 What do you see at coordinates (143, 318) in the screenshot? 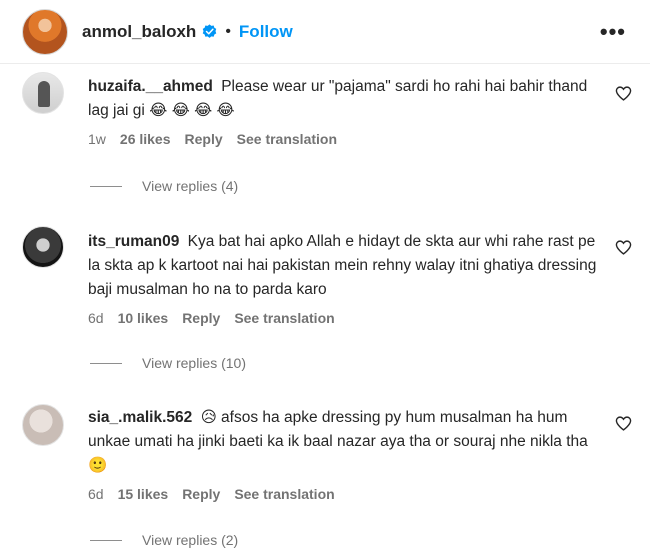
I see `comment-likes: 10 likes` at bounding box center [143, 318].